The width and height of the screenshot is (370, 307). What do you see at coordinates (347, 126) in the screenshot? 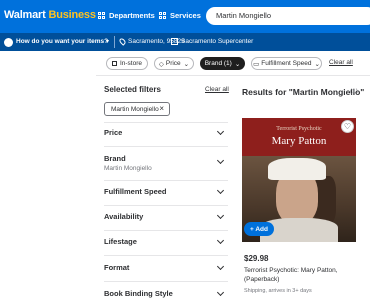
I see `favorite-heart-icon: ♡` at bounding box center [347, 126].